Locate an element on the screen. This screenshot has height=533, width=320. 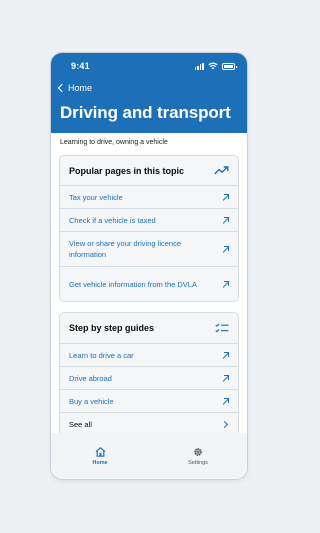
popular-link-tax-vehicle: Tax your vehicle is located at coordinates (149, 196).